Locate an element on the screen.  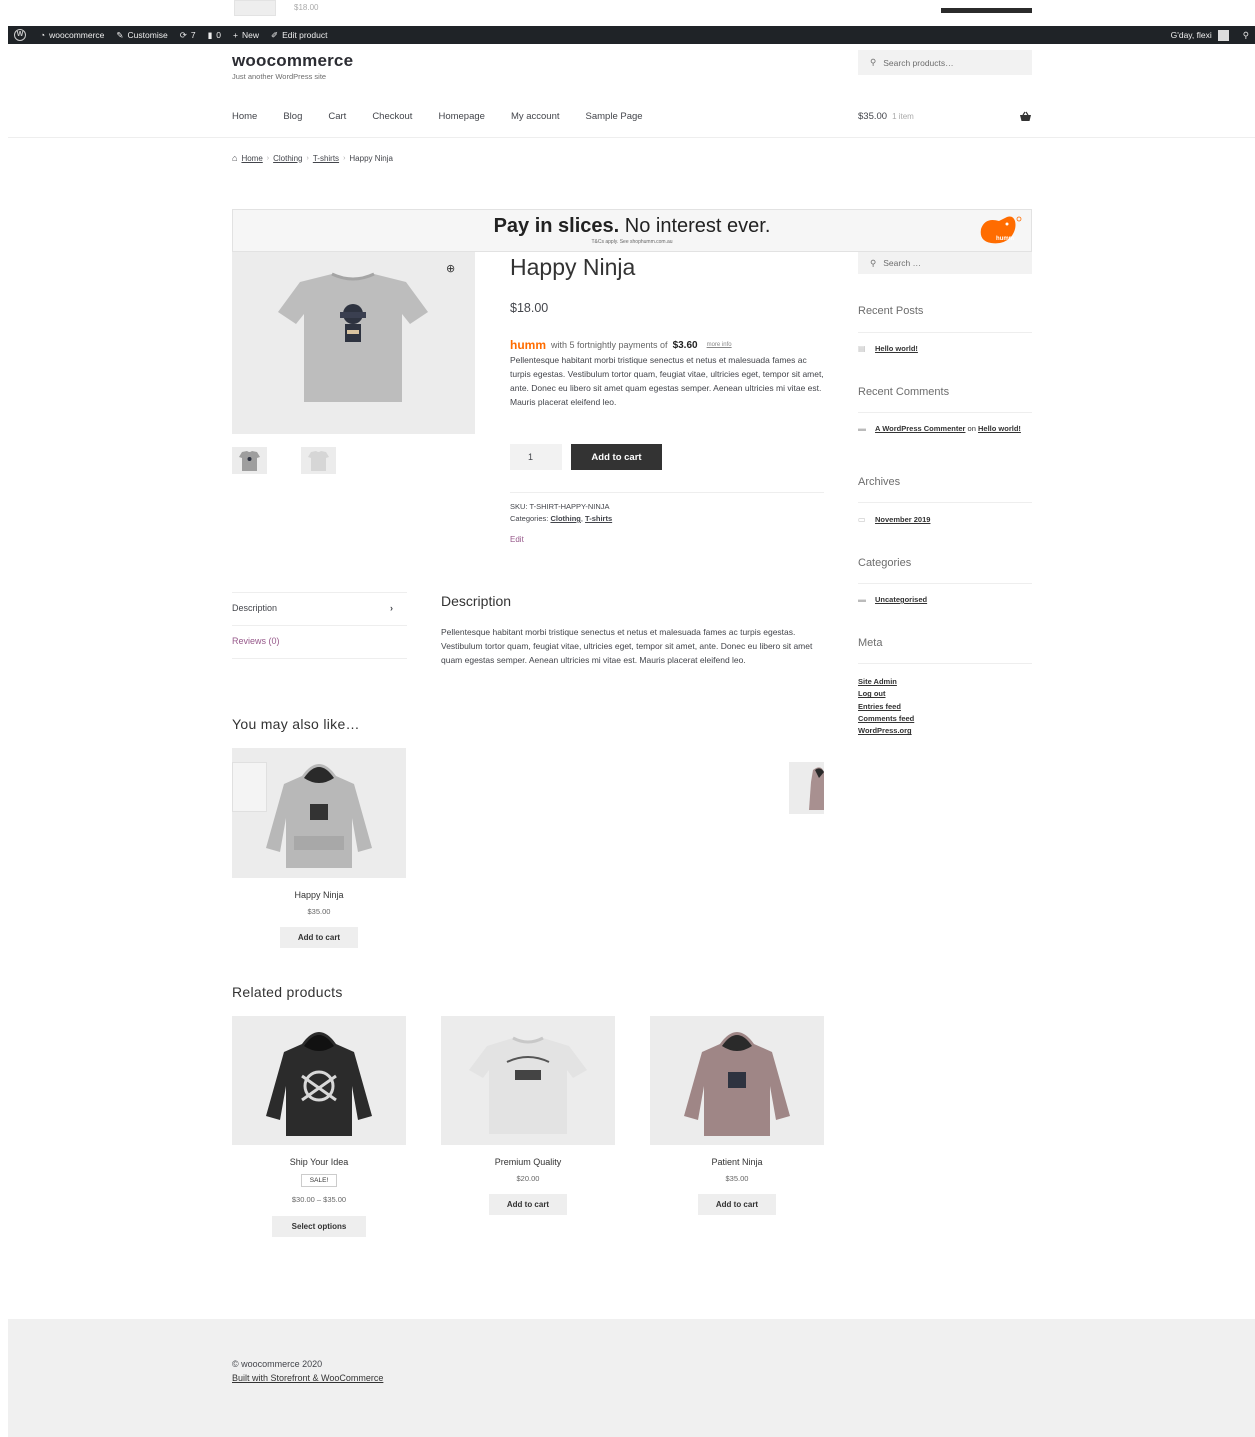
comment-post-link: Hello world! is located at coordinates (999, 428).